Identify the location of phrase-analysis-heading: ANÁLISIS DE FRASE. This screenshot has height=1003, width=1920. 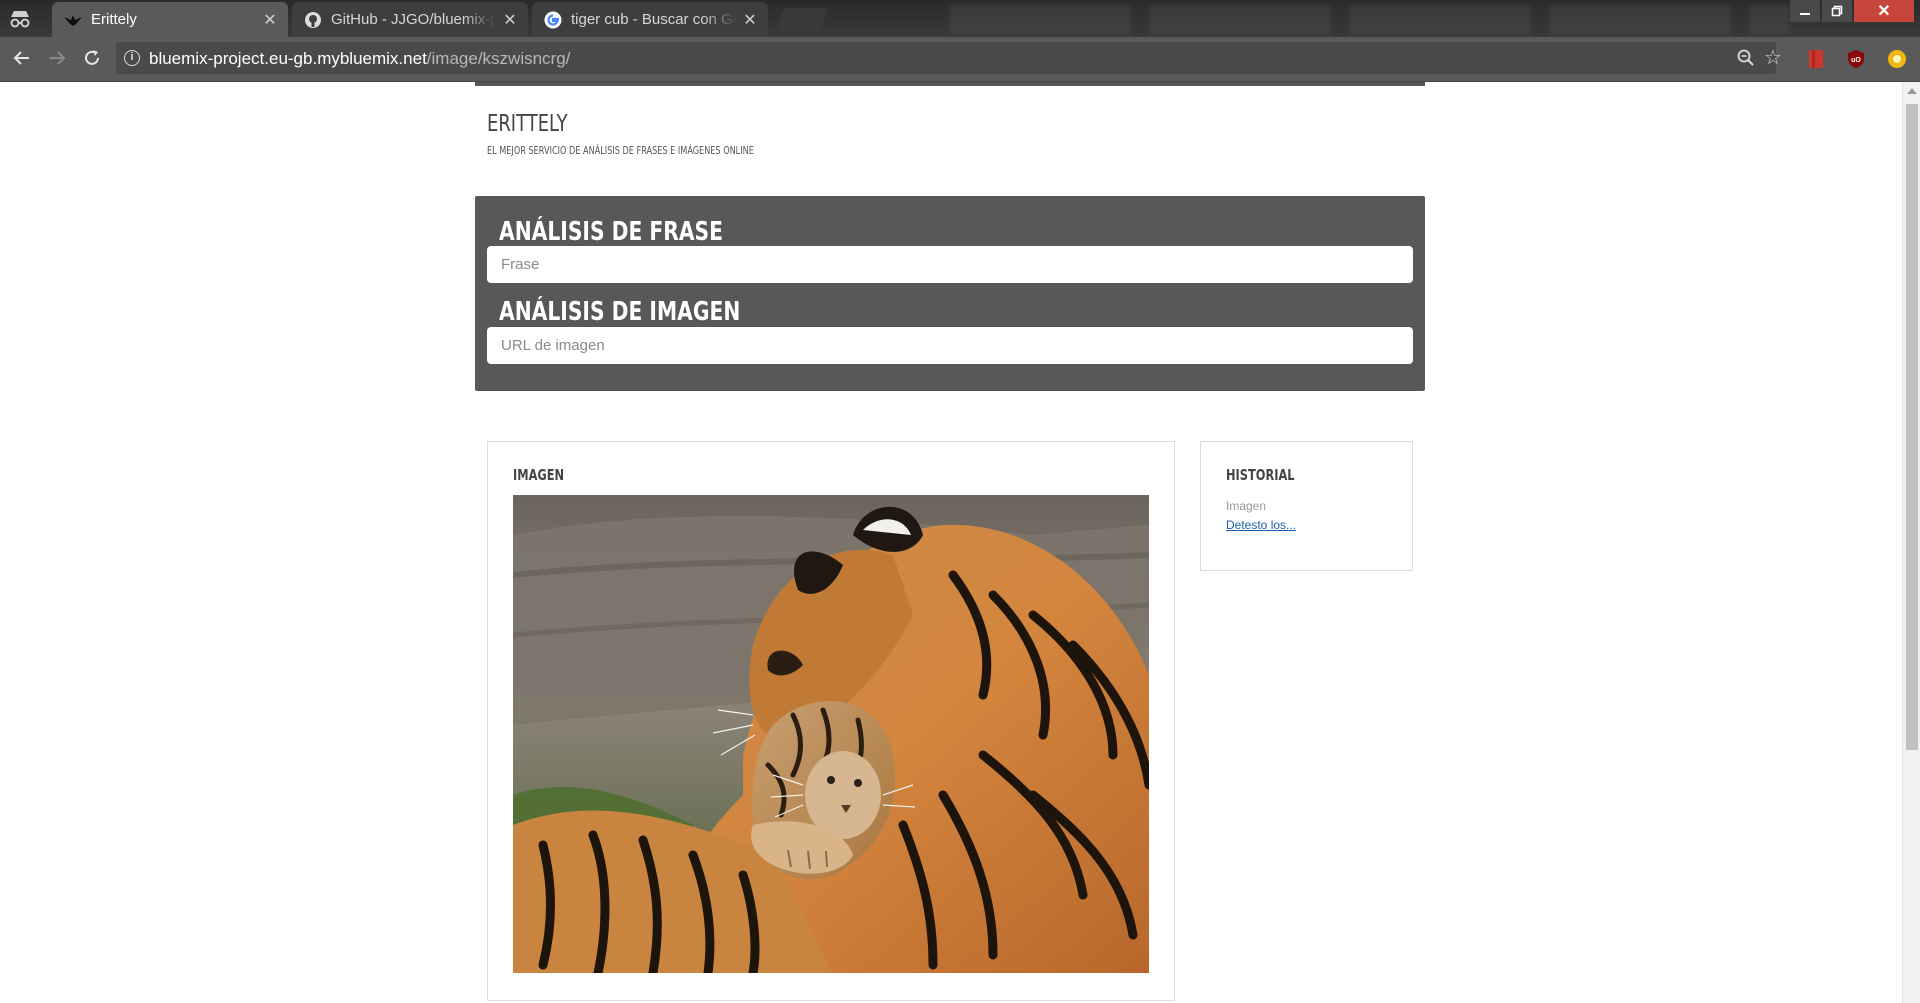
(611, 232).